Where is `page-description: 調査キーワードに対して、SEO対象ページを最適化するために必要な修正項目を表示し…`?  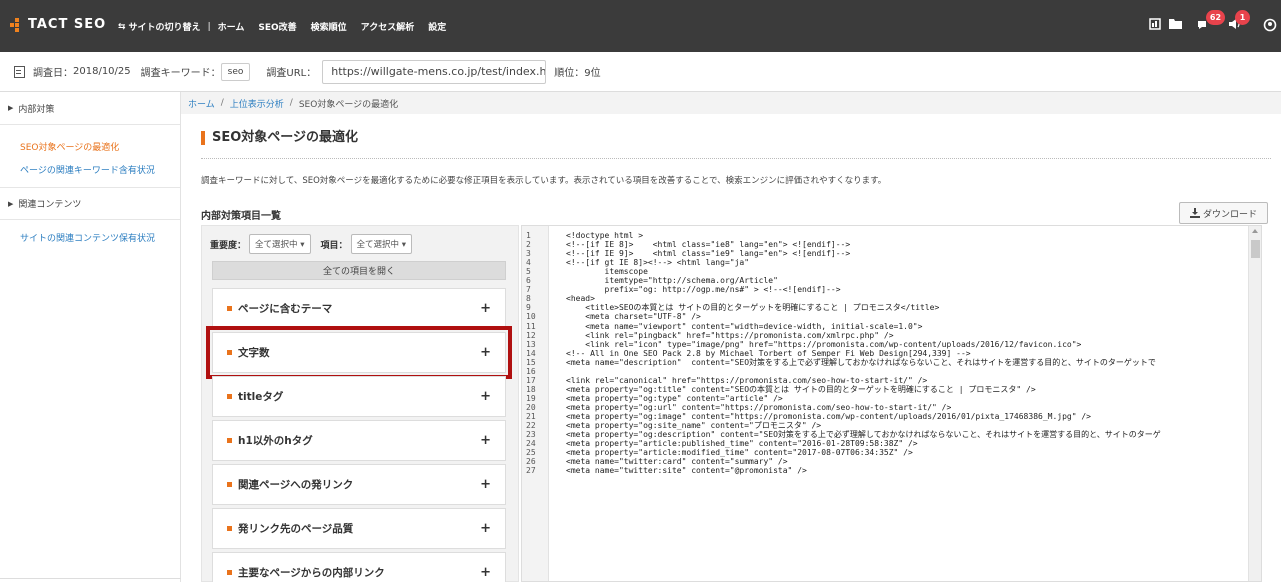
page-description: 調査キーワードに対して、SEO対象ページを最適化するために必要な修正項目を表示し… is located at coordinates (544, 181).